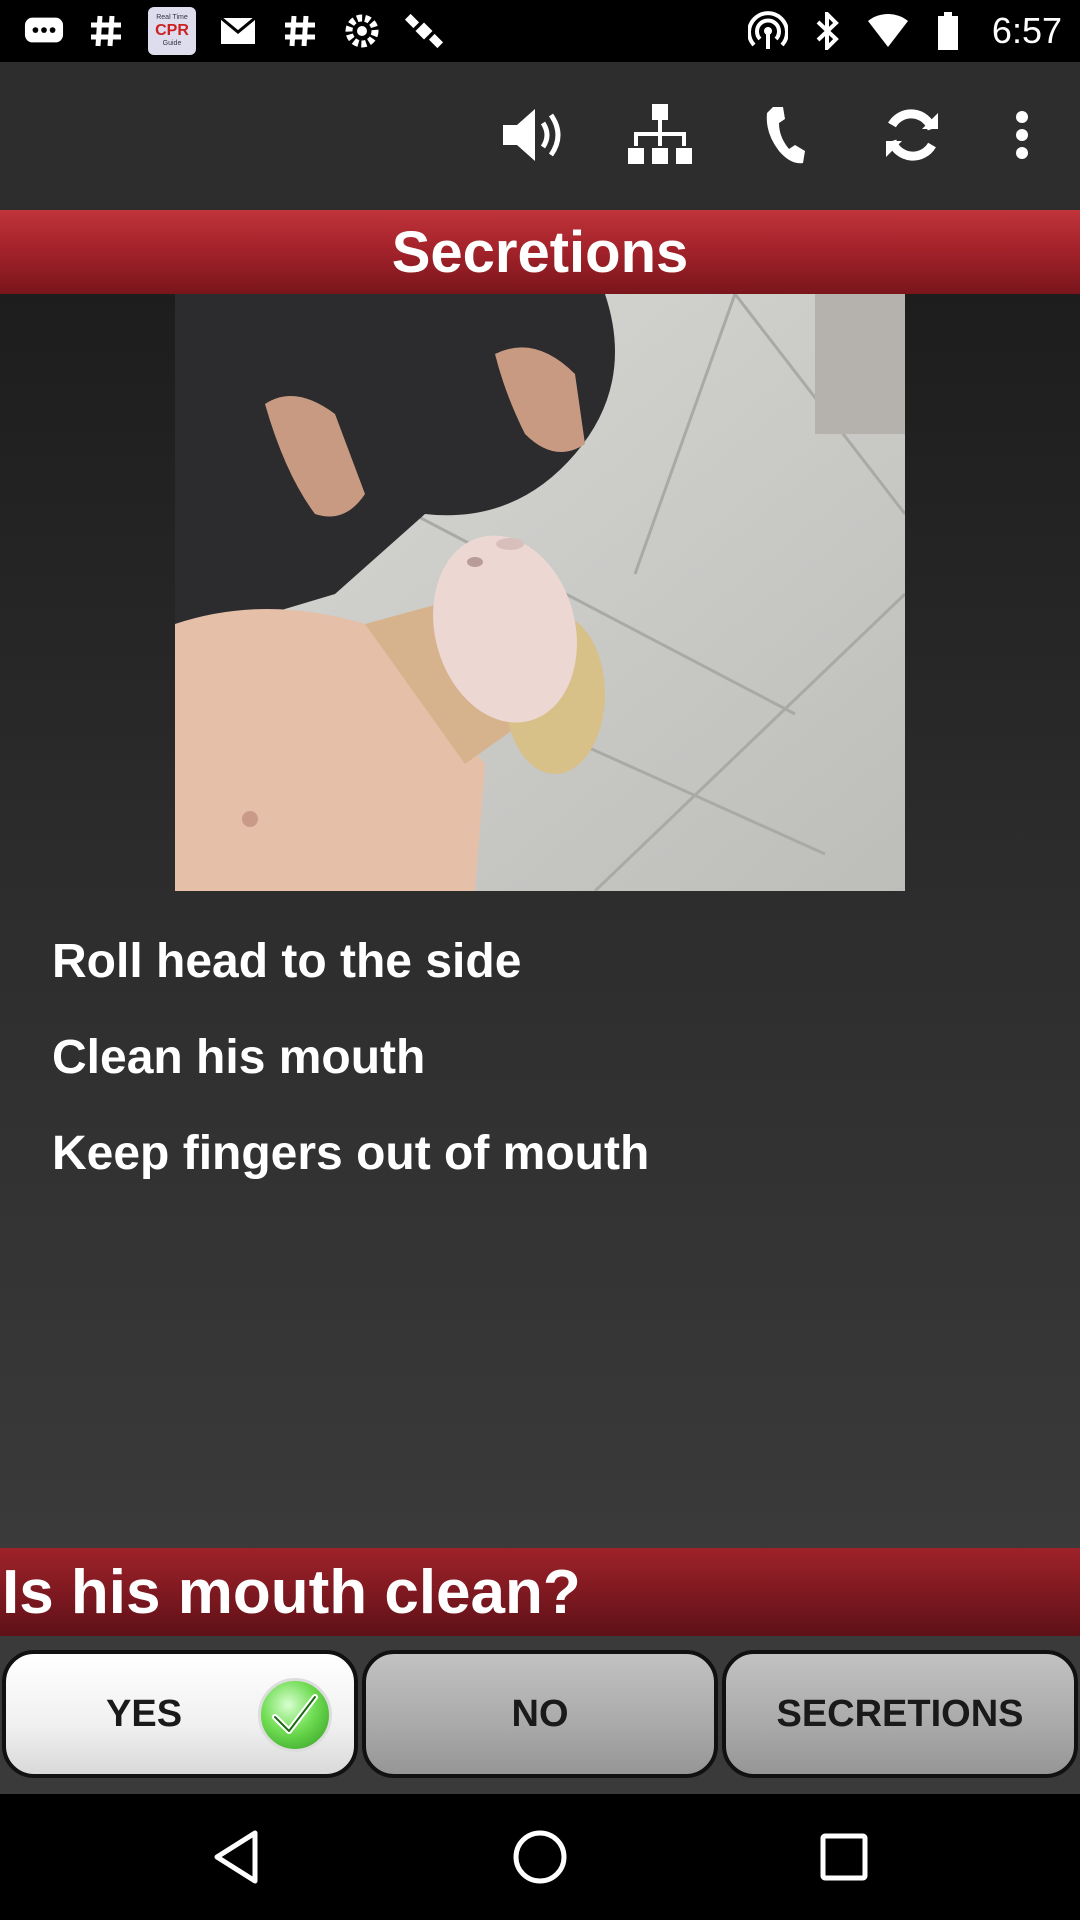 Image resolution: width=1080 pixels, height=1920 pixels. I want to click on message-icon, so click(44, 31).